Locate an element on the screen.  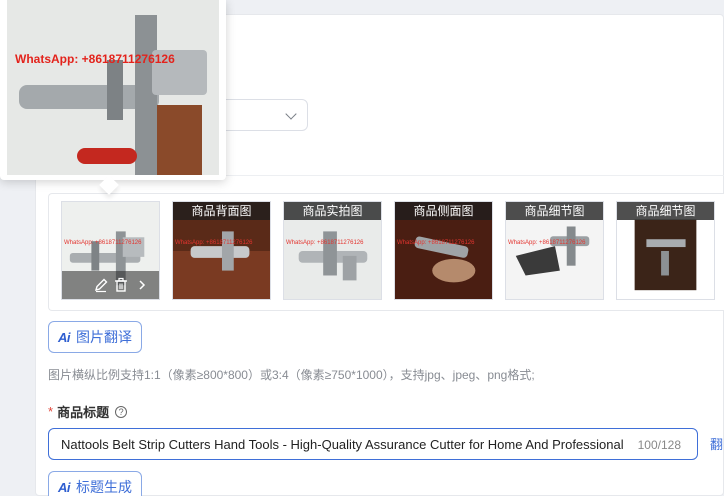
edit-icon is located at coordinates (101, 285).